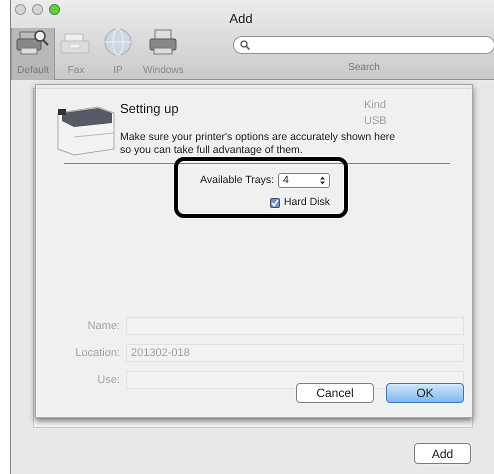 Image resolution: width=494 pixels, height=474 pixels. I want to click on column-header: Kind, so click(375, 105).